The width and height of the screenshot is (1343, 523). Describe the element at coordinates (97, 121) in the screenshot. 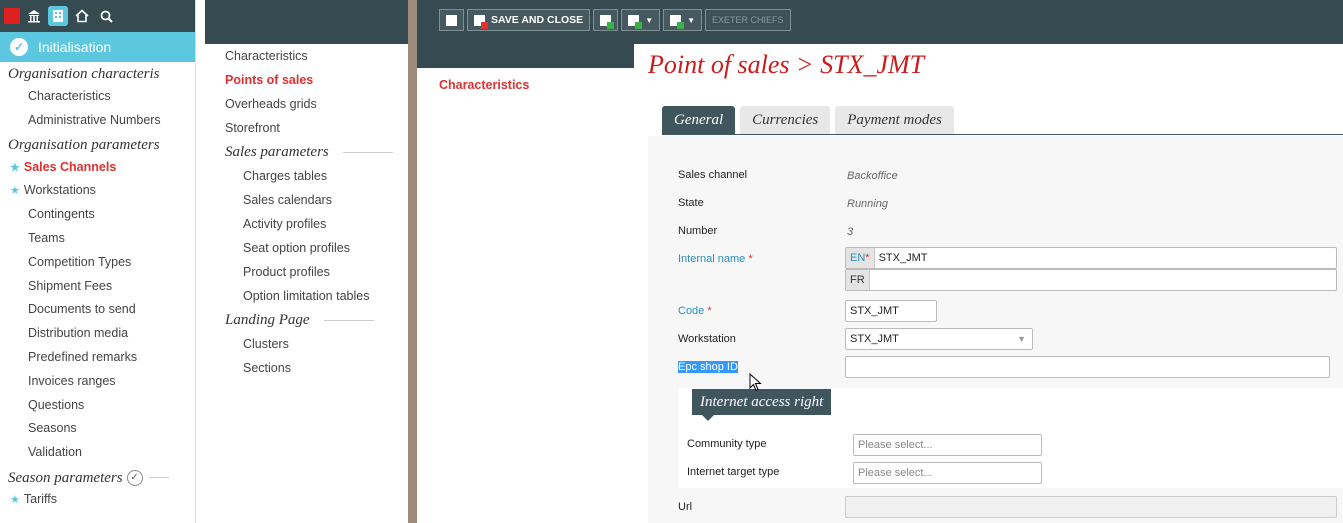

I see `sidebar-item-administrative-numbers: Administrative Numbers` at that location.